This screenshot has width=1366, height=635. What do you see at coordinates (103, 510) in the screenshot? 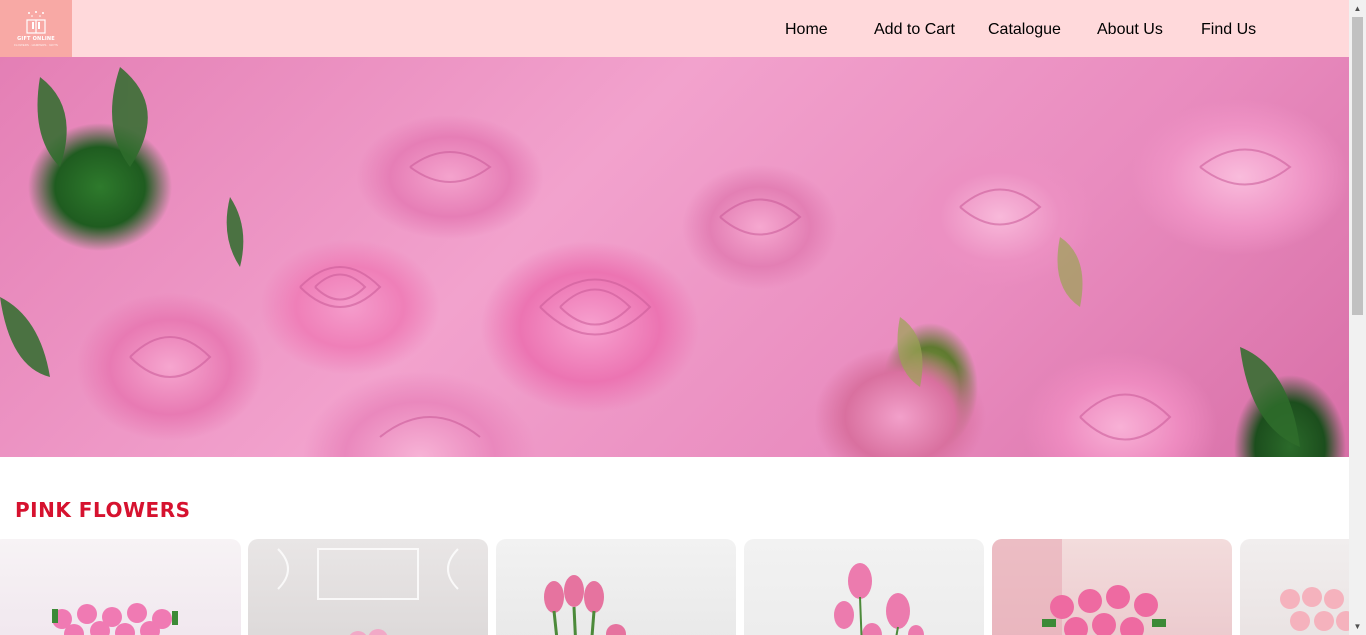
I see `section-title: PINK FLOWERS` at bounding box center [103, 510].